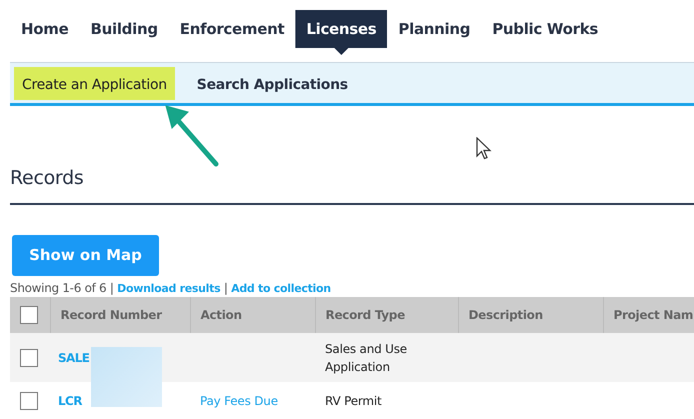 This screenshot has width=694, height=419. What do you see at coordinates (120, 315) in the screenshot?
I see `column-header: Record Number` at bounding box center [120, 315].